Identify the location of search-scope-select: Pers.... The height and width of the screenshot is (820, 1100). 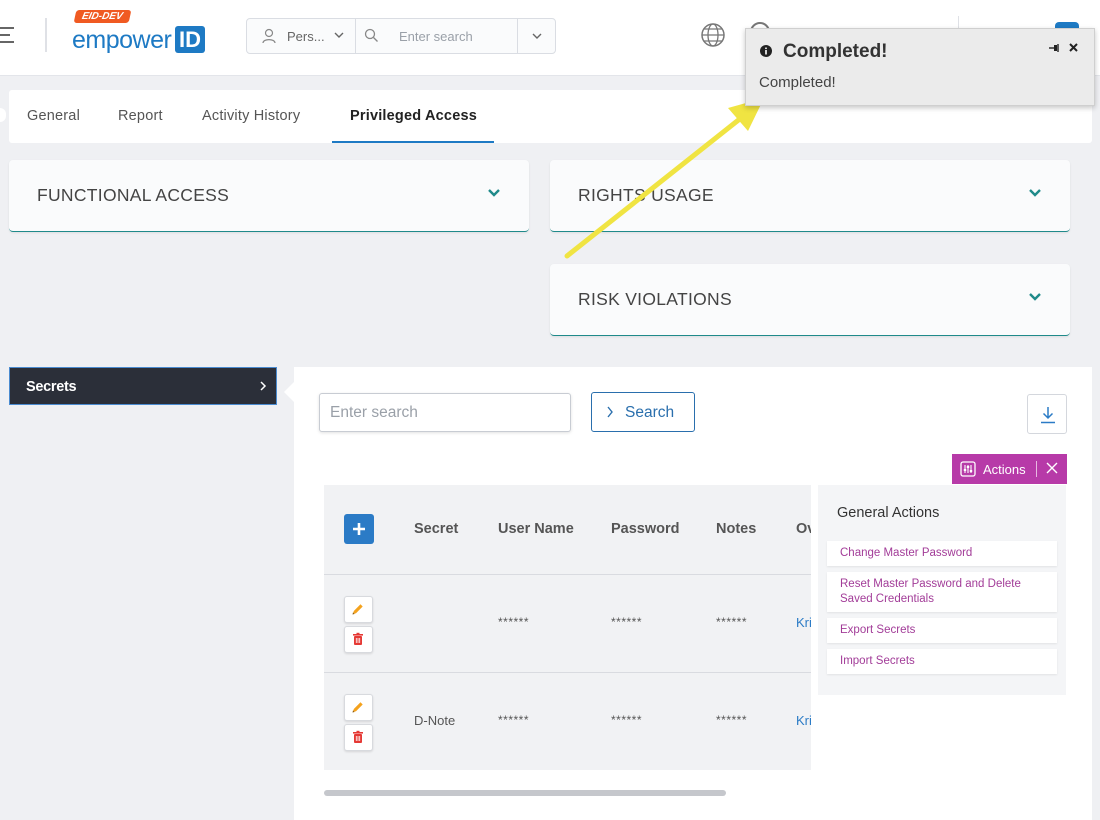
(301, 36).